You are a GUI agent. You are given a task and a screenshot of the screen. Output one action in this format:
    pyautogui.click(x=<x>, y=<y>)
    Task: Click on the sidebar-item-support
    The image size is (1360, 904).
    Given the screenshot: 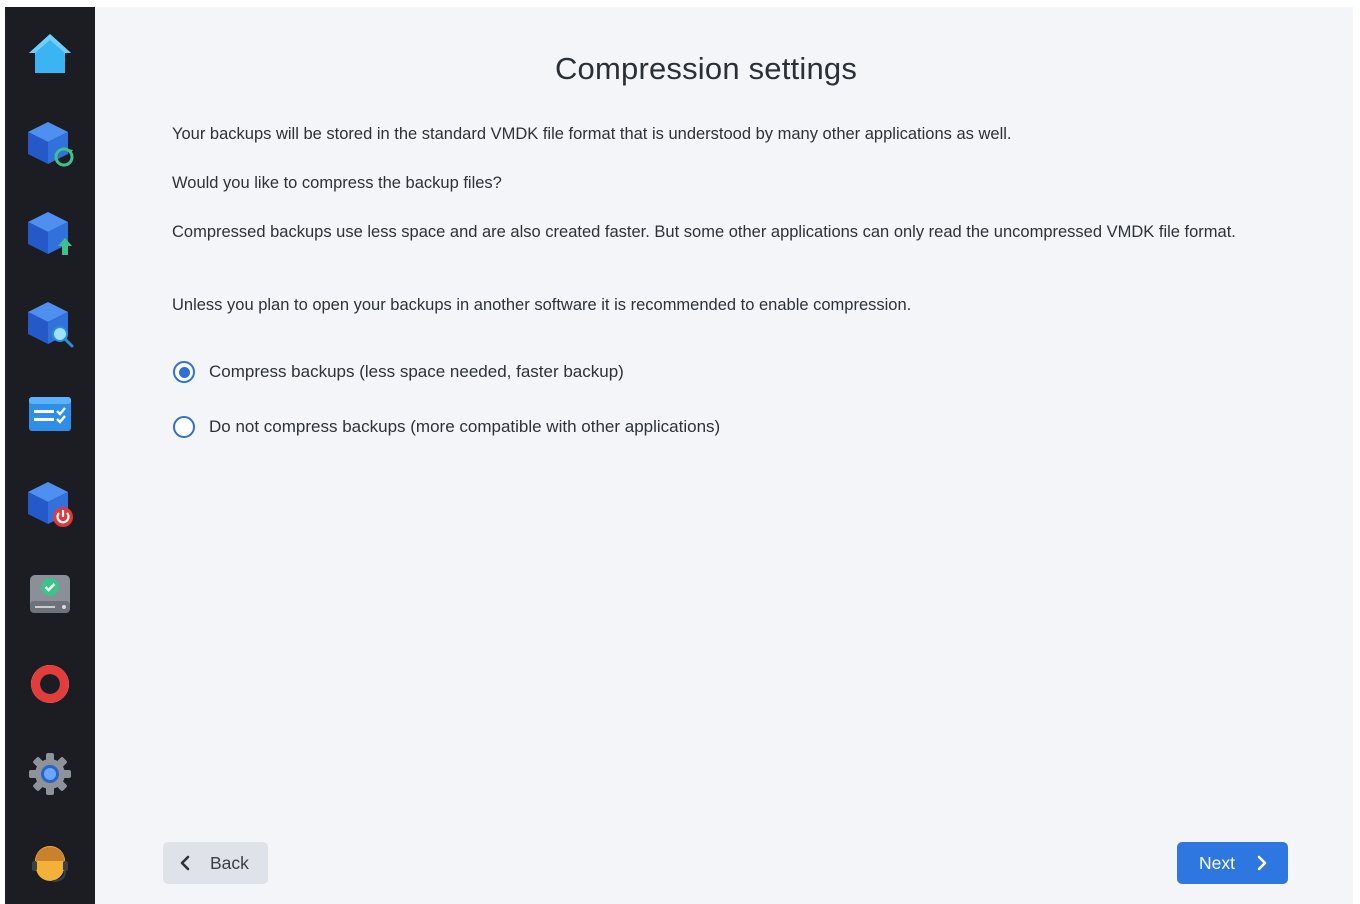 What is the action you would take?
    pyautogui.click(x=50, y=864)
    